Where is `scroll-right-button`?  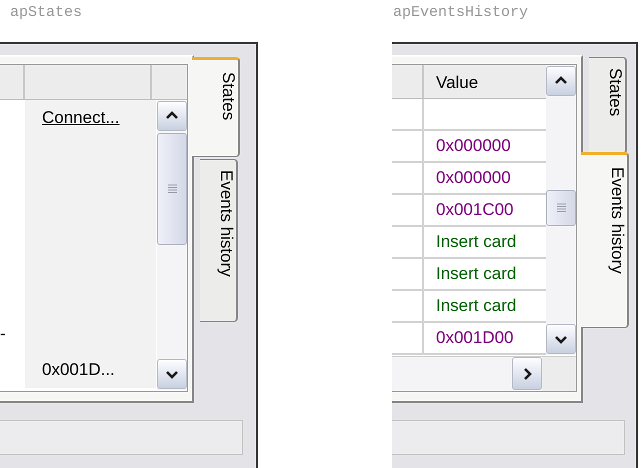 scroll-right-button is located at coordinates (527, 373).